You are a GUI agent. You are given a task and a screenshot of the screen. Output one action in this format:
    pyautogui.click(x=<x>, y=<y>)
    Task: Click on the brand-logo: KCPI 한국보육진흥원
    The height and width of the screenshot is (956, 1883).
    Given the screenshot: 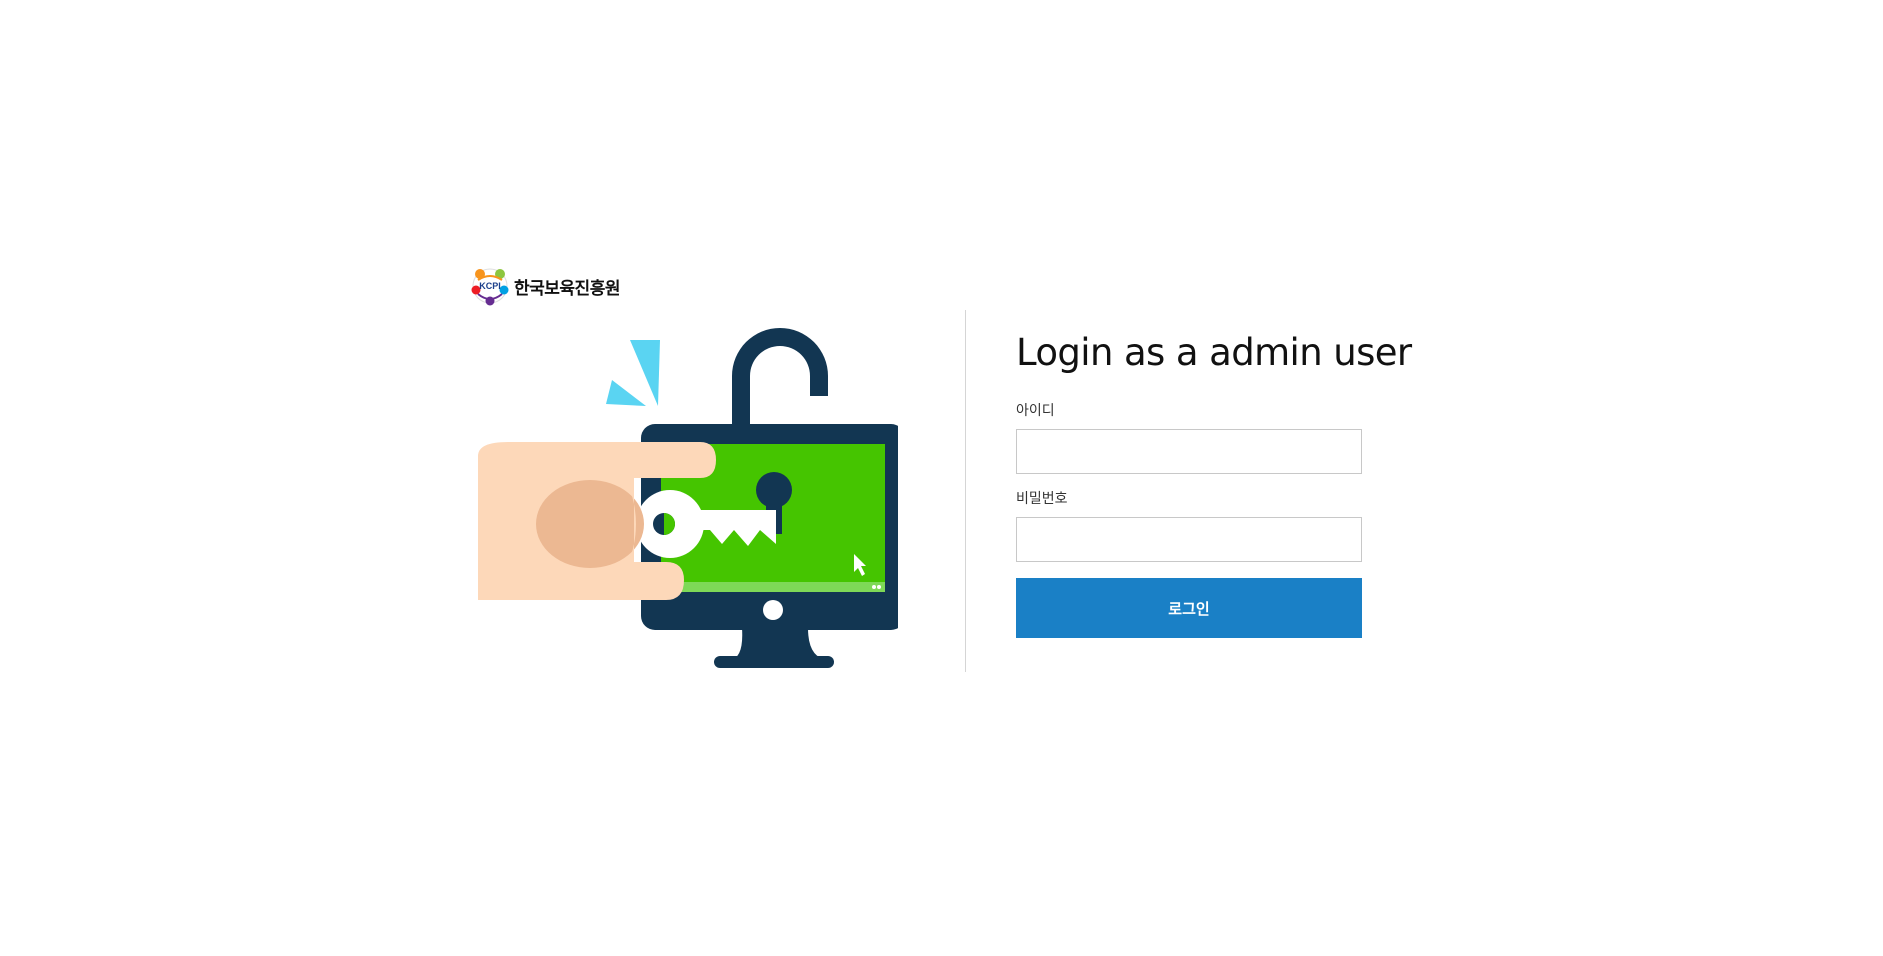 What is the action you would take?
    pyautogui.click(x=545, y=286)
    